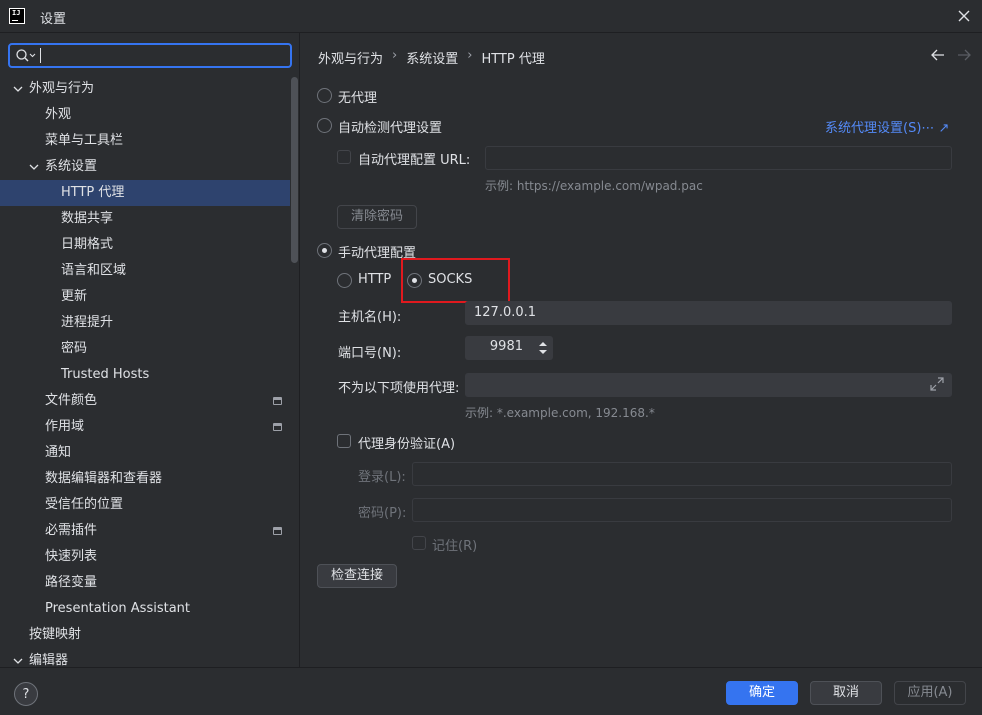 This screenshot has width=982, height=715. I want to click on sidebar-item: 菜单与工具栏, so click(145, 141).